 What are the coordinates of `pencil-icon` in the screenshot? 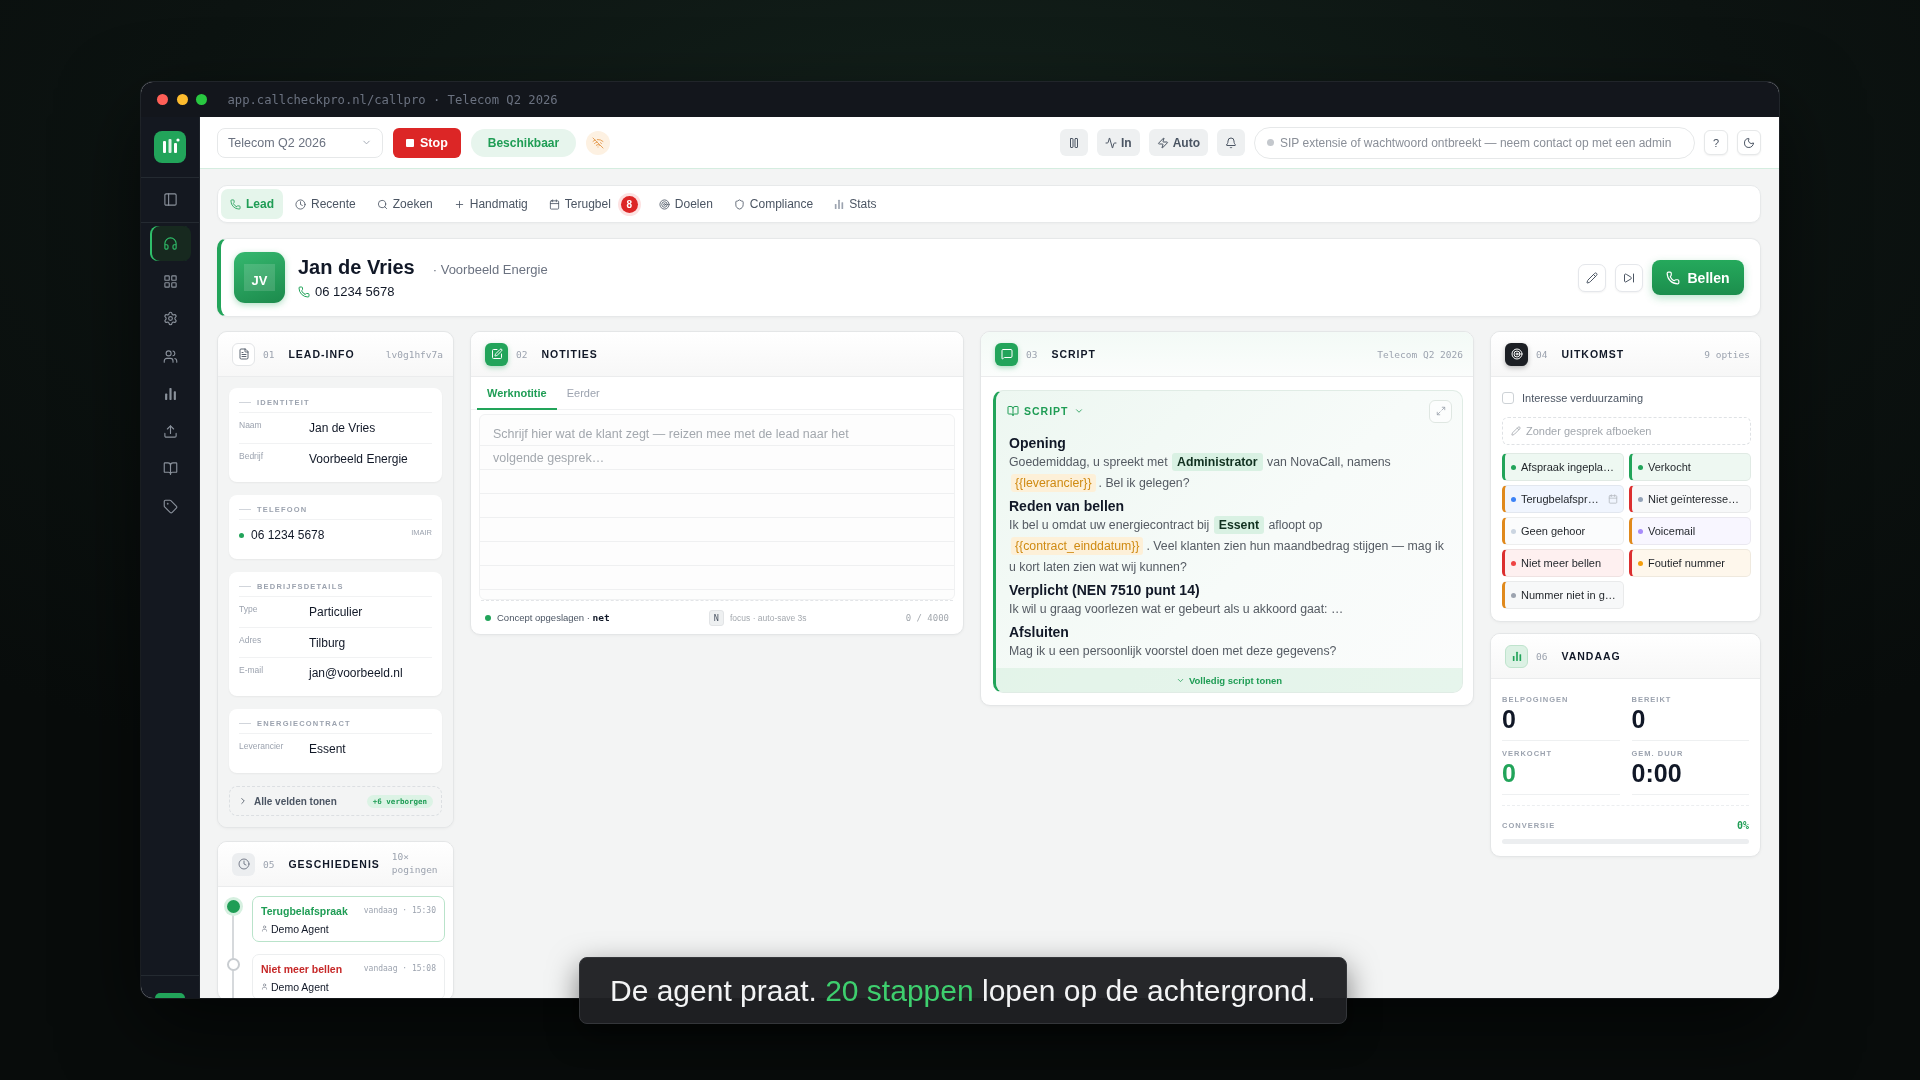 It's located at (1516, 431).